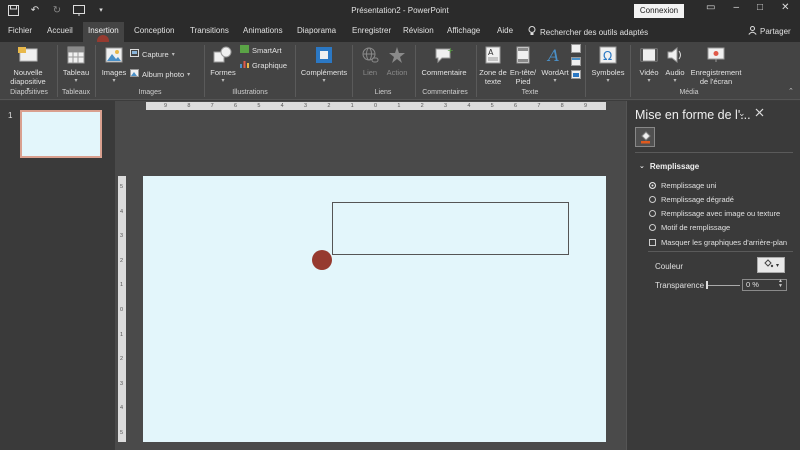  Describe the element at coordinates (122, 383) in the screenshot. I see `ruler-tick-label: 3` at that location.